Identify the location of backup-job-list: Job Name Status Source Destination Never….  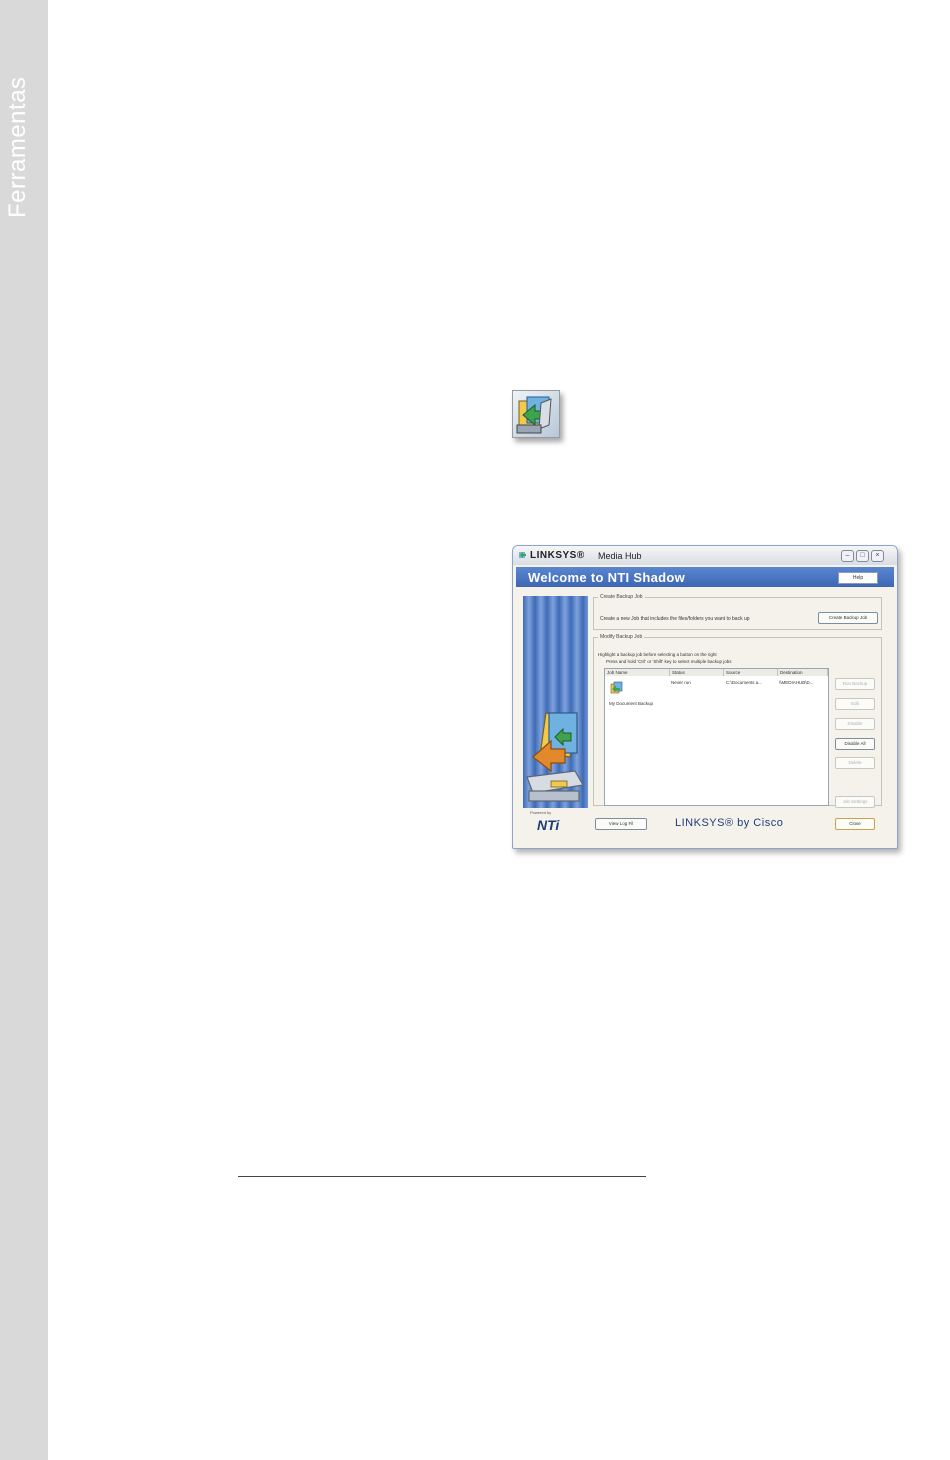
(716, 737).